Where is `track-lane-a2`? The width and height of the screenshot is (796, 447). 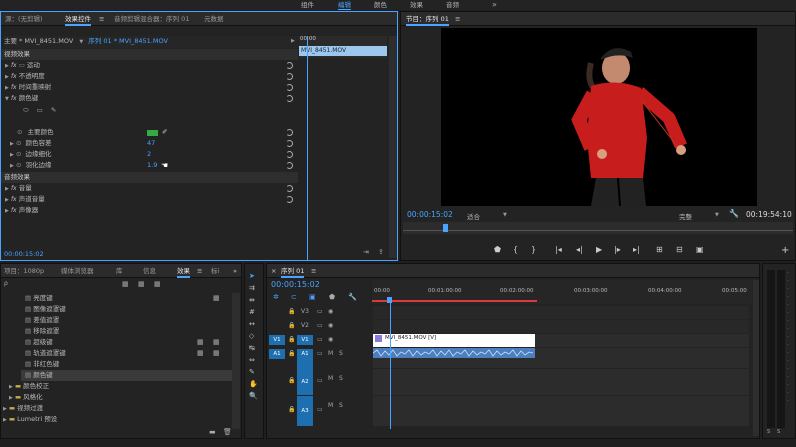
track-lane-a2 is located at coordinates (561, 382).